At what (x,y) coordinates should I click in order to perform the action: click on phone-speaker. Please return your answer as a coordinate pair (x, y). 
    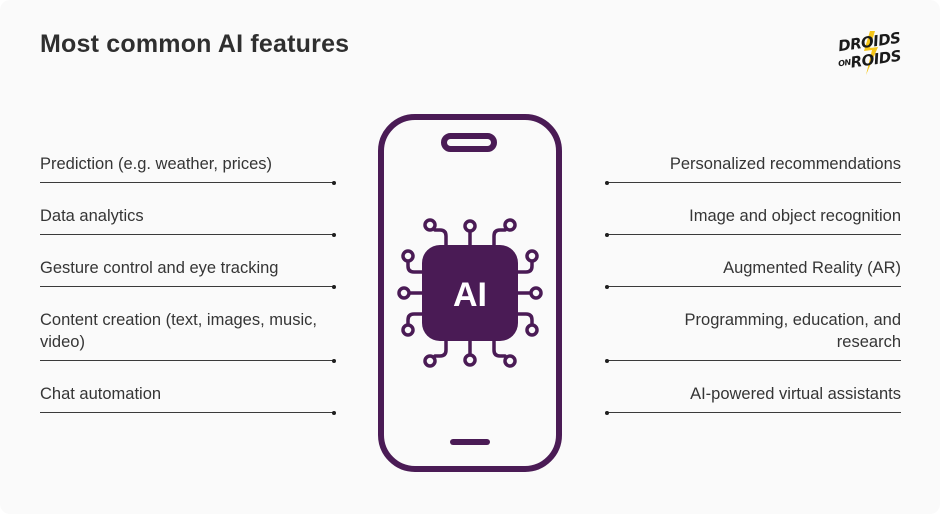
    Looking at the image, I should click on (469, 142).